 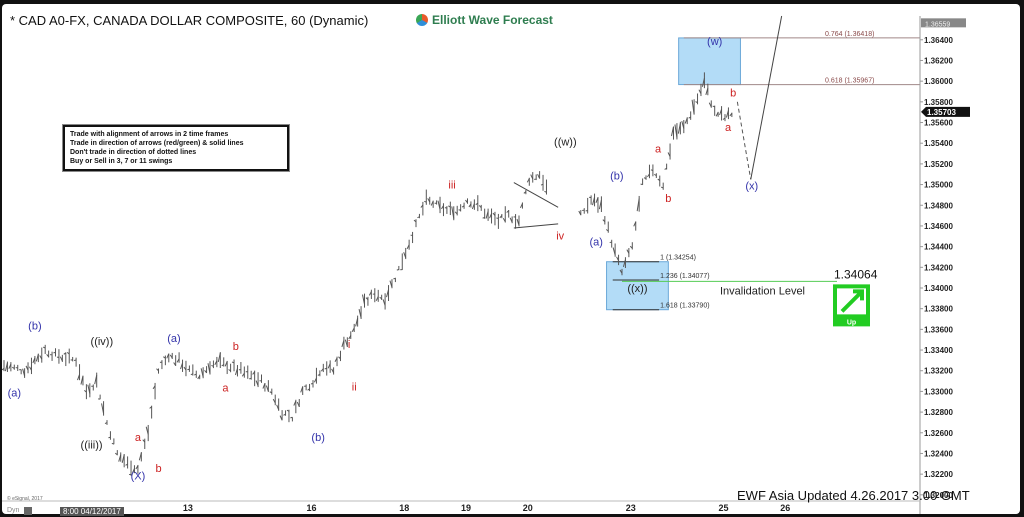 I want to click on y-tick-label: 1.32400, so click(x=938, y=453).